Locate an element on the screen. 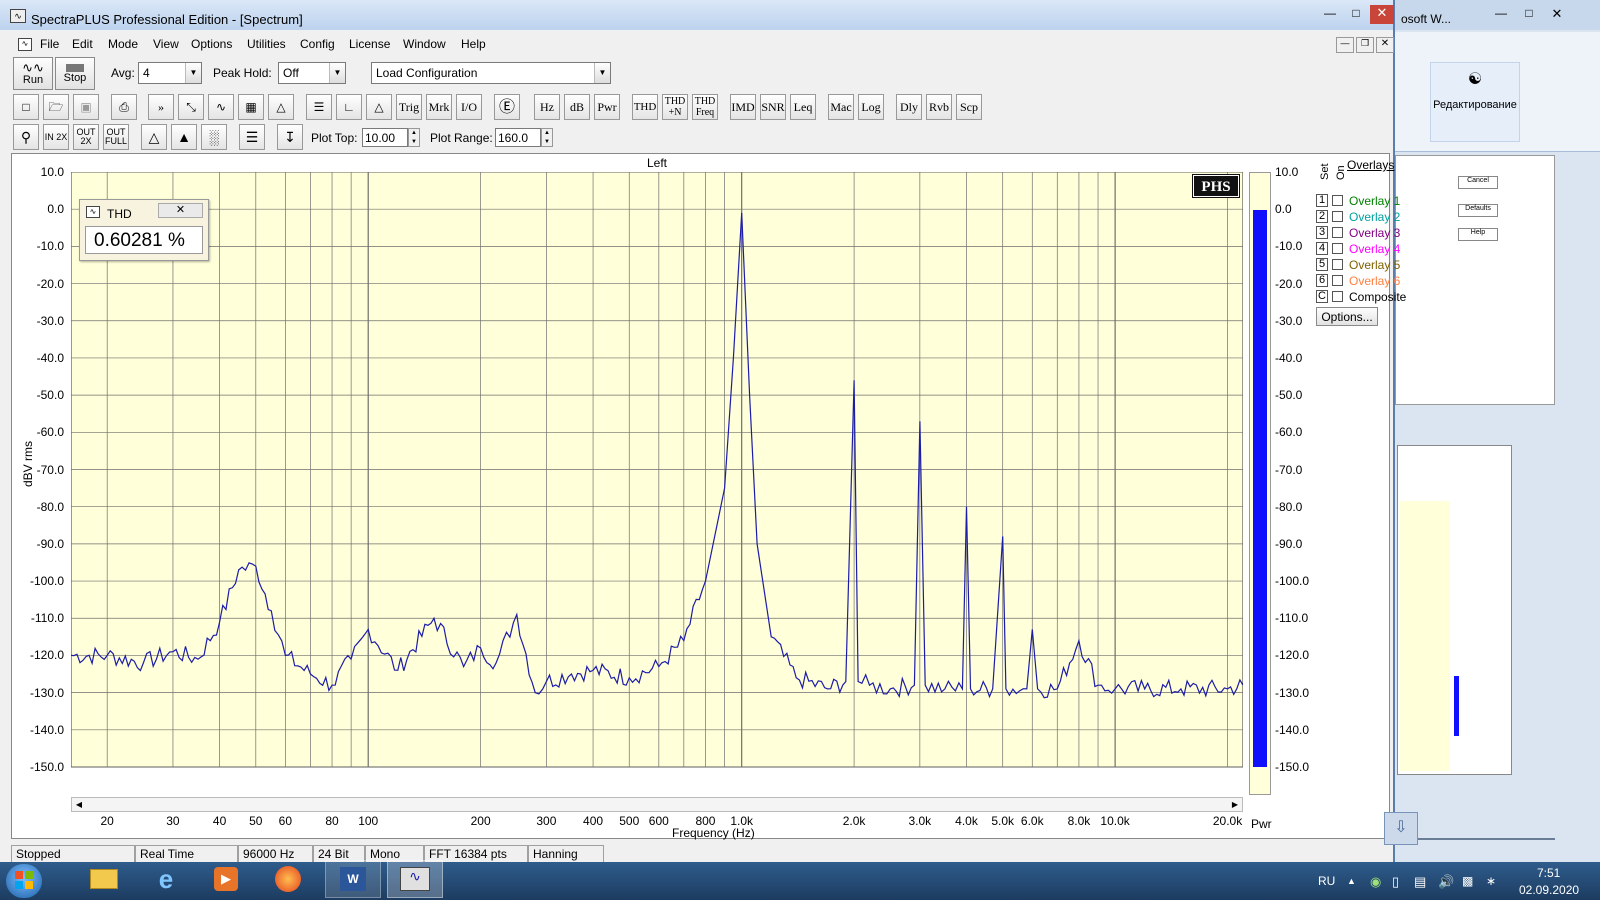  menu-window: Window is located at coordinates (424, 44).